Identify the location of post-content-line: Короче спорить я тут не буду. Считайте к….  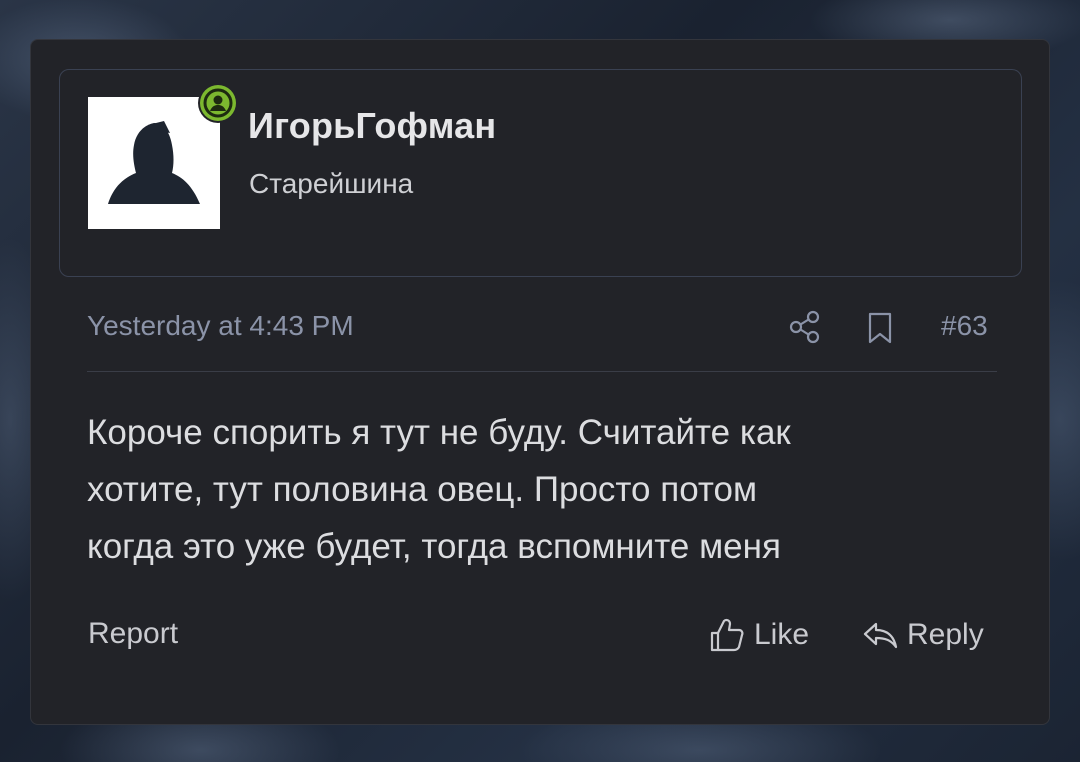
(439, 432).